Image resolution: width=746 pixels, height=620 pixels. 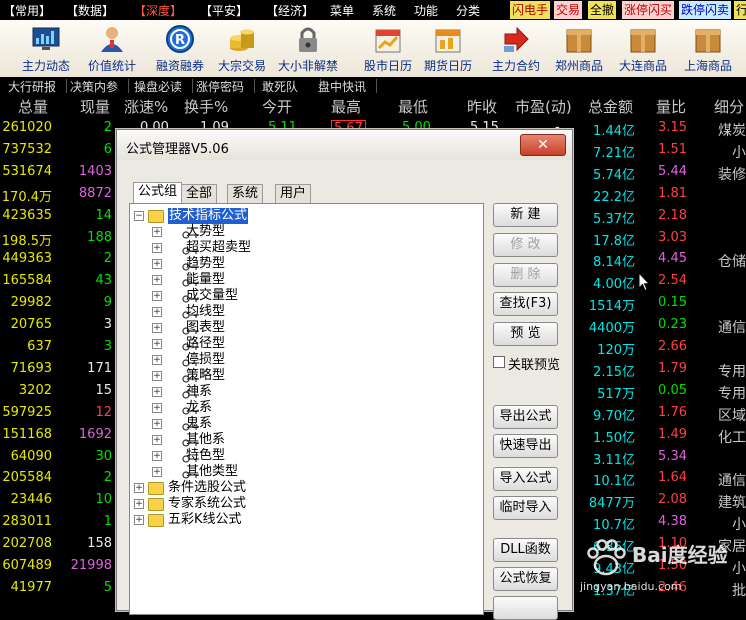 I want to click on column-header-9: 总金额, so click(x=610, y=106).